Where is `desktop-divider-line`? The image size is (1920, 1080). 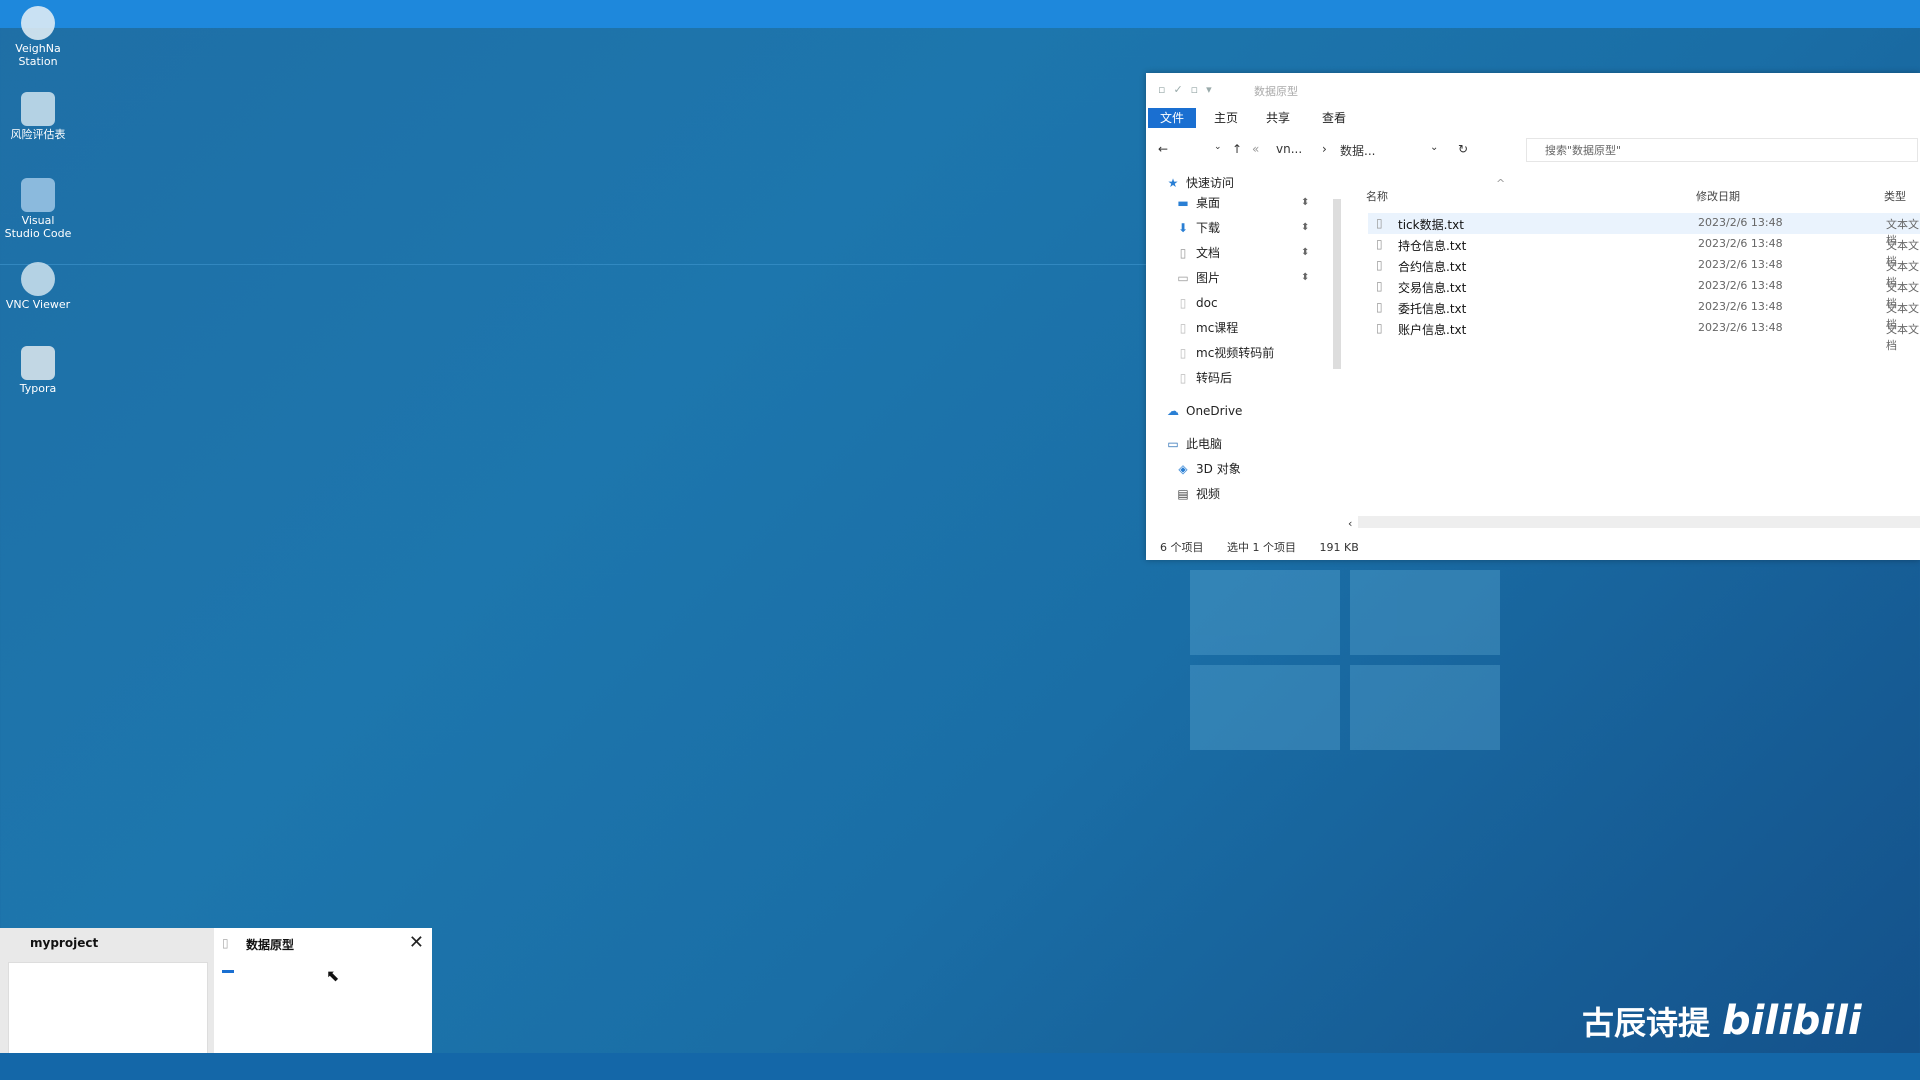 desktop-divider-line is located at coordinates (575, 264).